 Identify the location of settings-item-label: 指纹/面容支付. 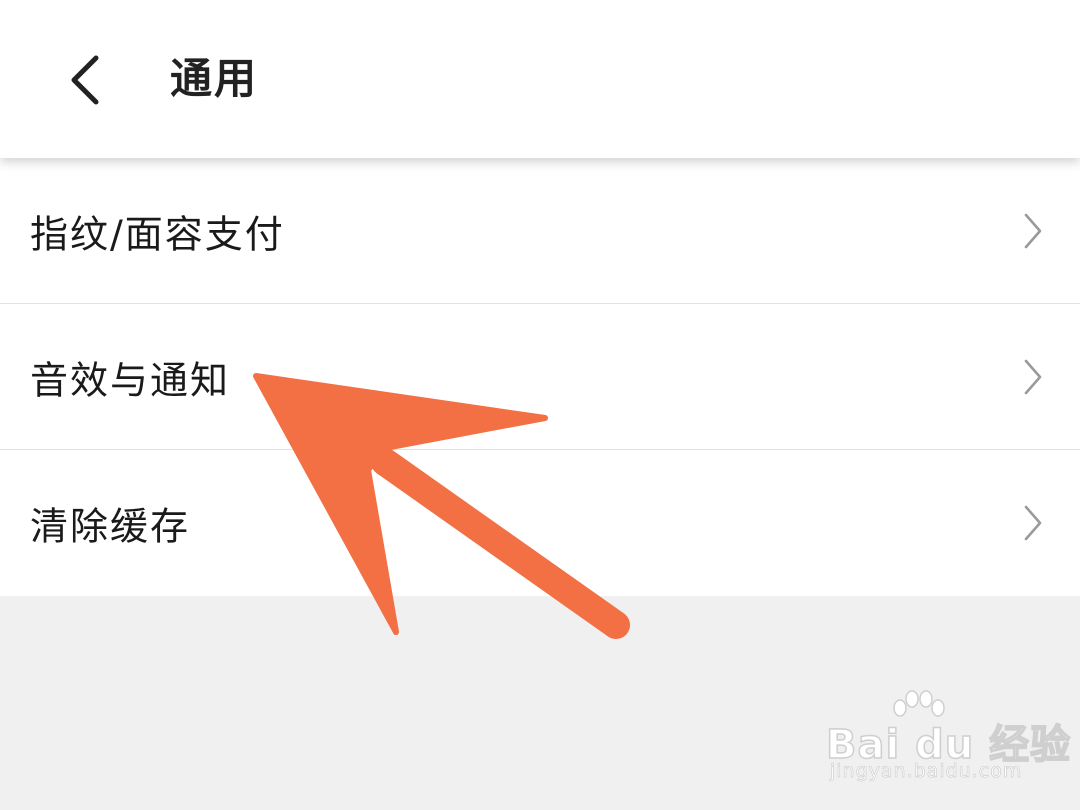
(157, 234).